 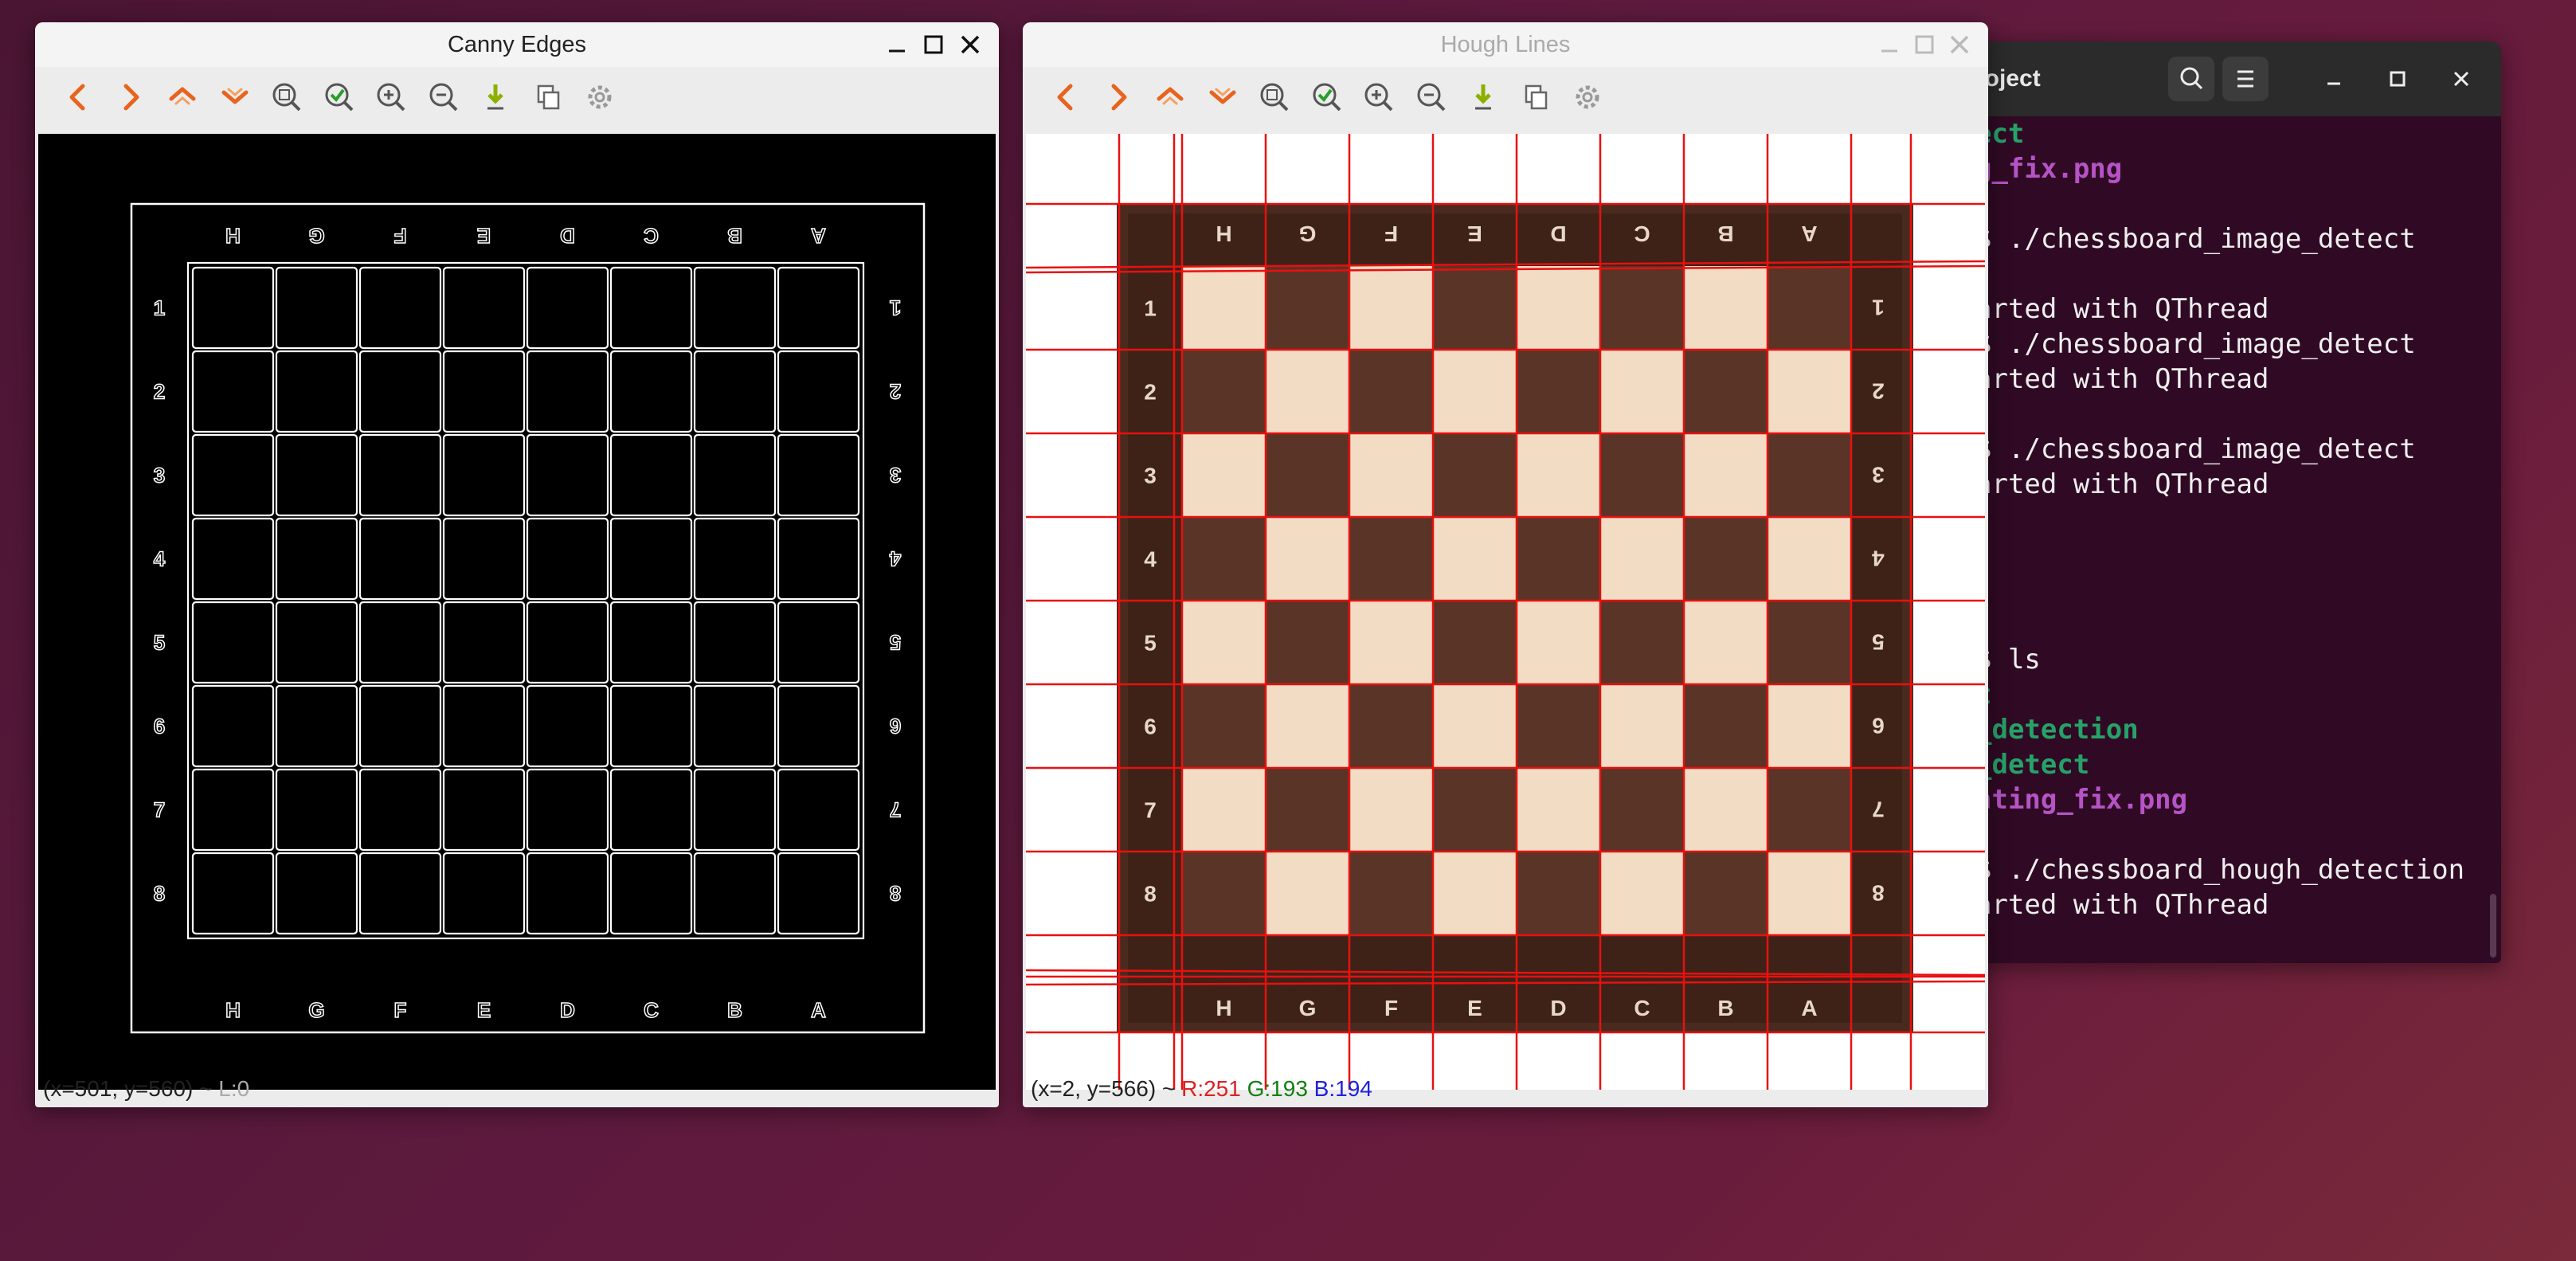 What do you see at coordinates (1150, 476) in the screenshot?
I see `rank-label: 3` at bounding box center [1150, 476].